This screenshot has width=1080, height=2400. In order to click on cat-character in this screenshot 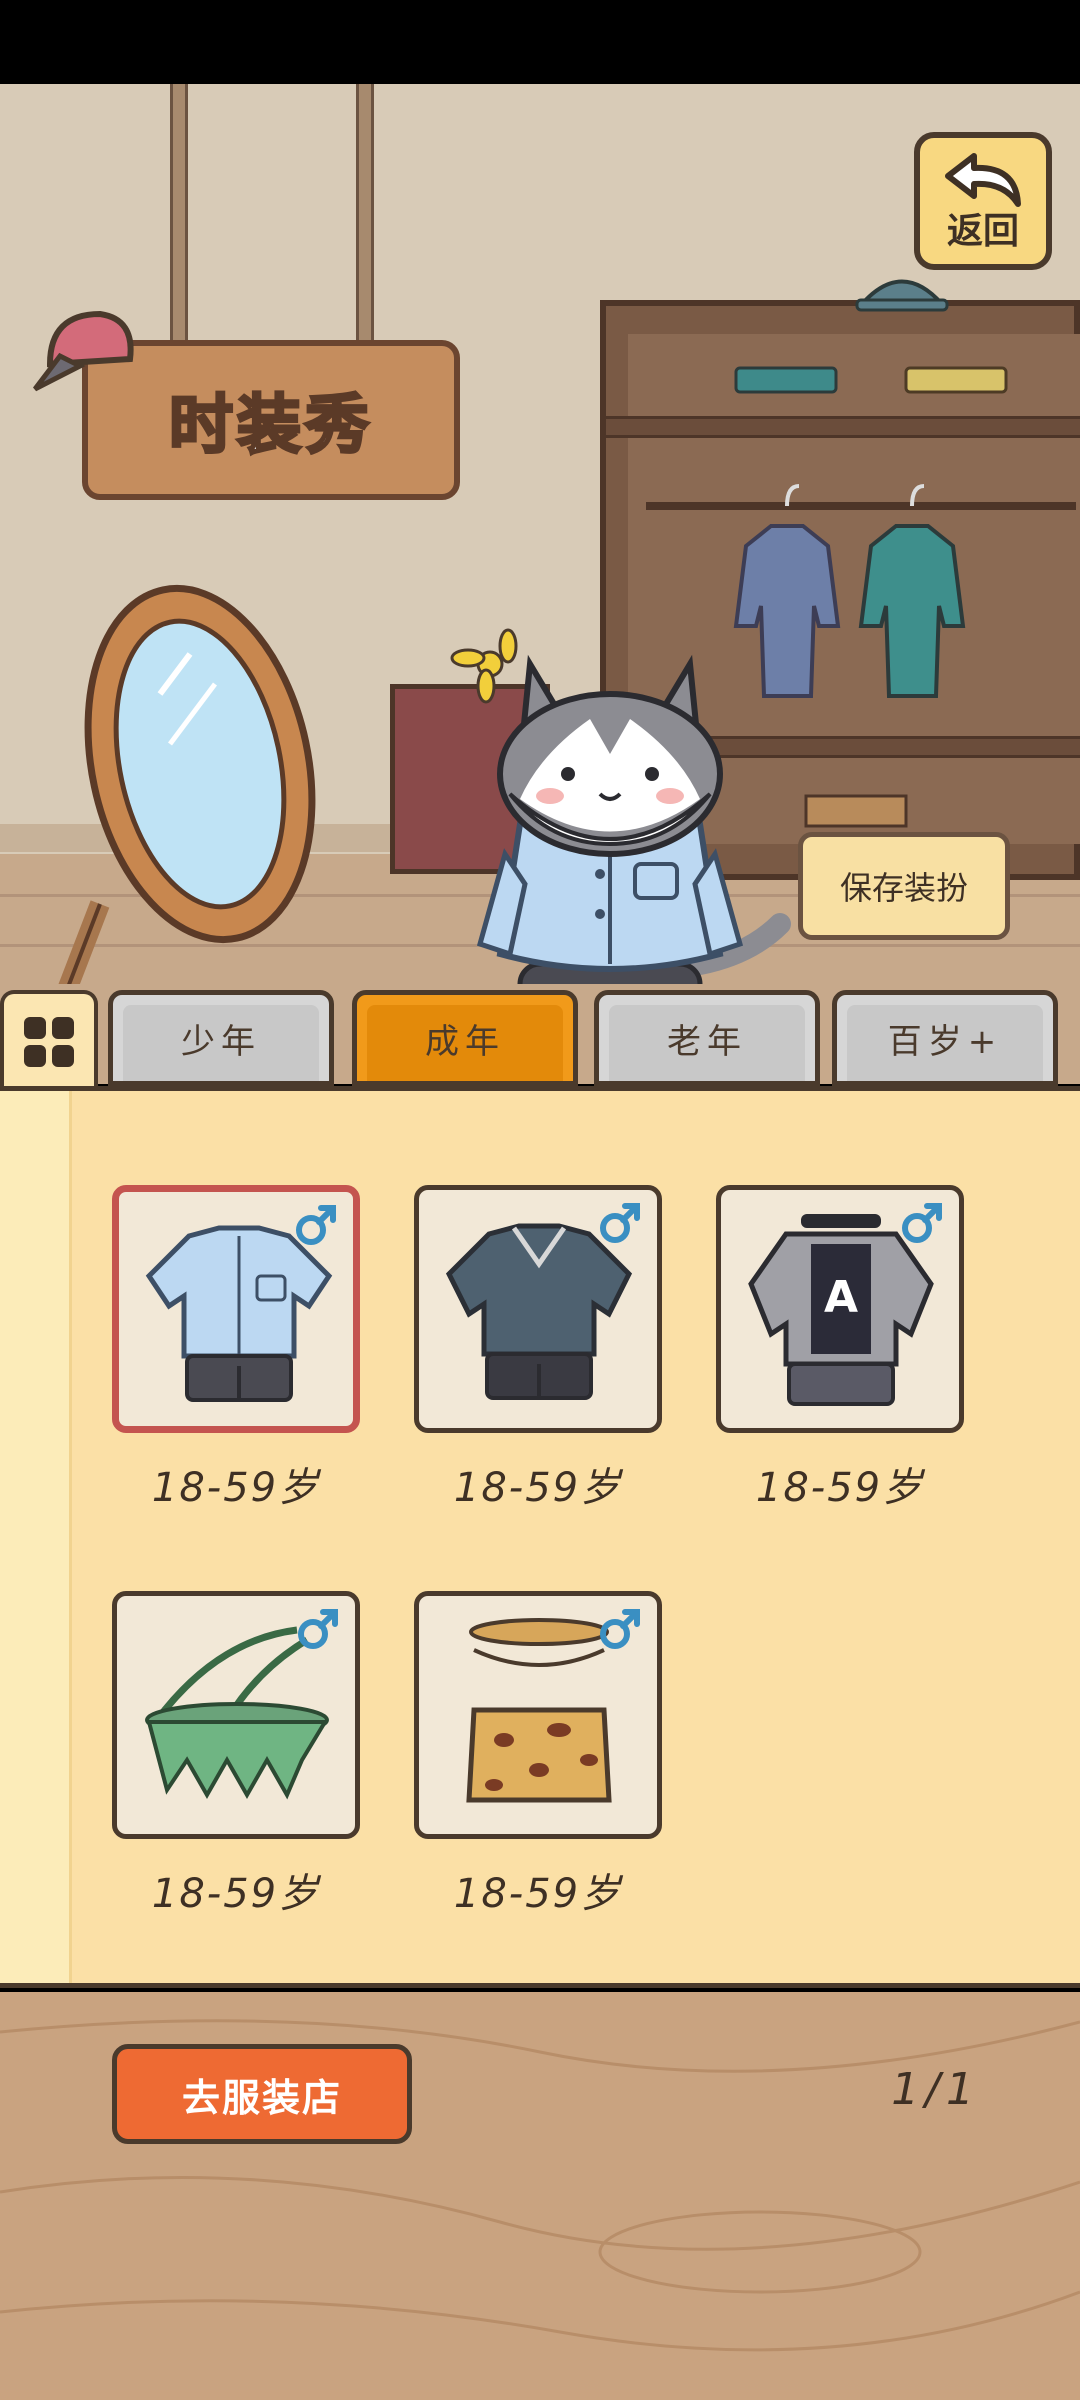, I will do `click(630, 809)`.